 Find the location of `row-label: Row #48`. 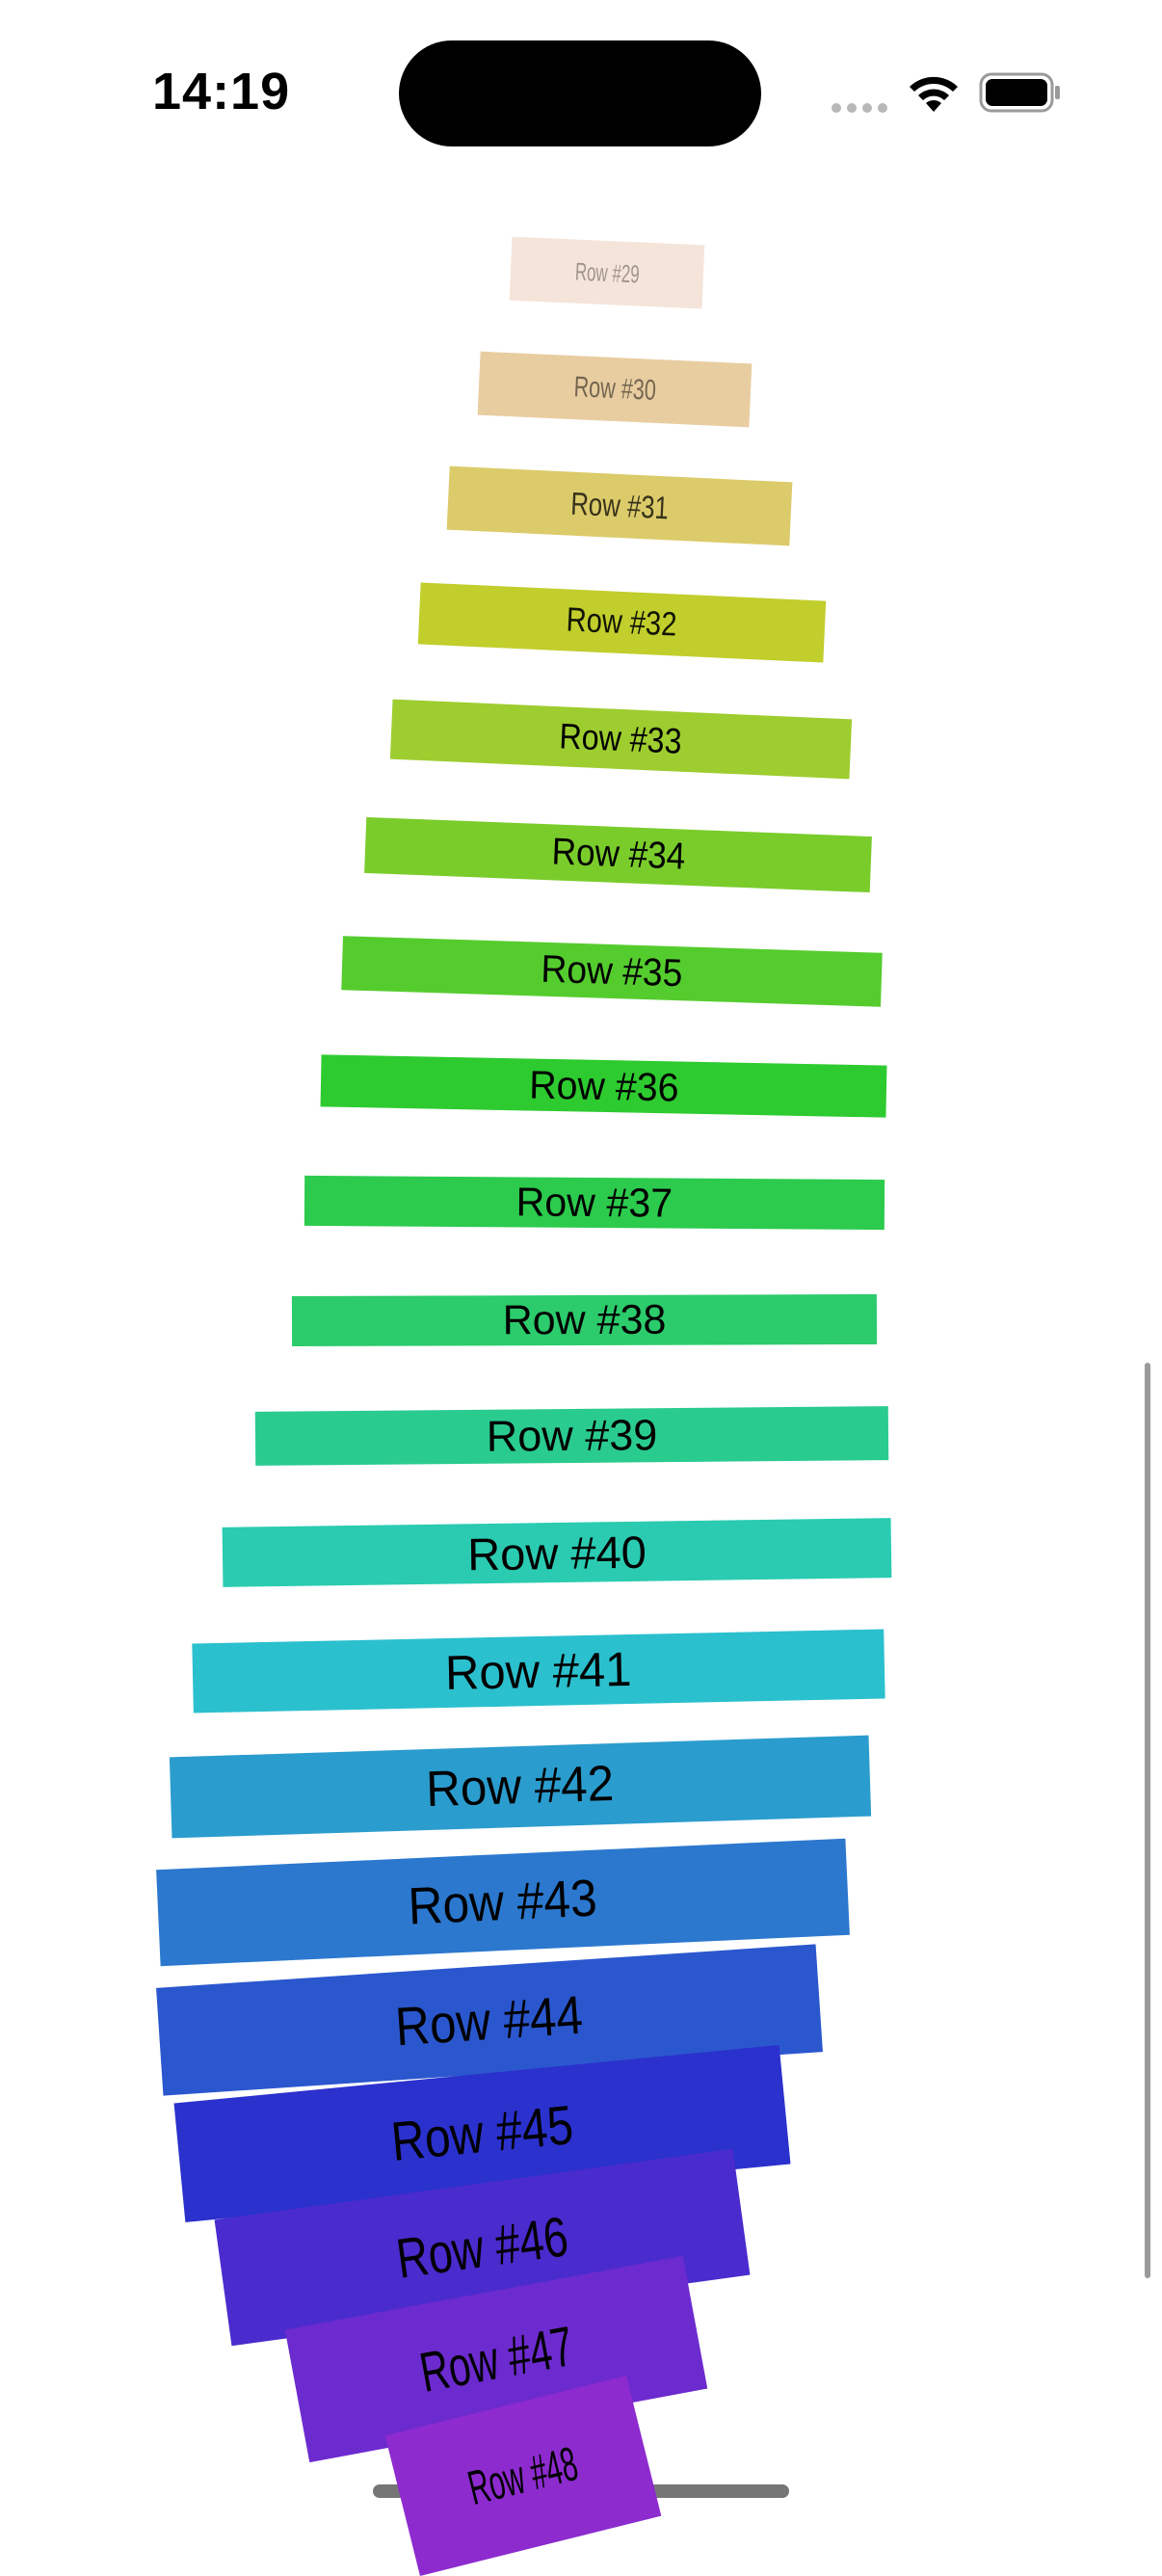

row-label: Row #48 is located at coordinates (523, 2475).